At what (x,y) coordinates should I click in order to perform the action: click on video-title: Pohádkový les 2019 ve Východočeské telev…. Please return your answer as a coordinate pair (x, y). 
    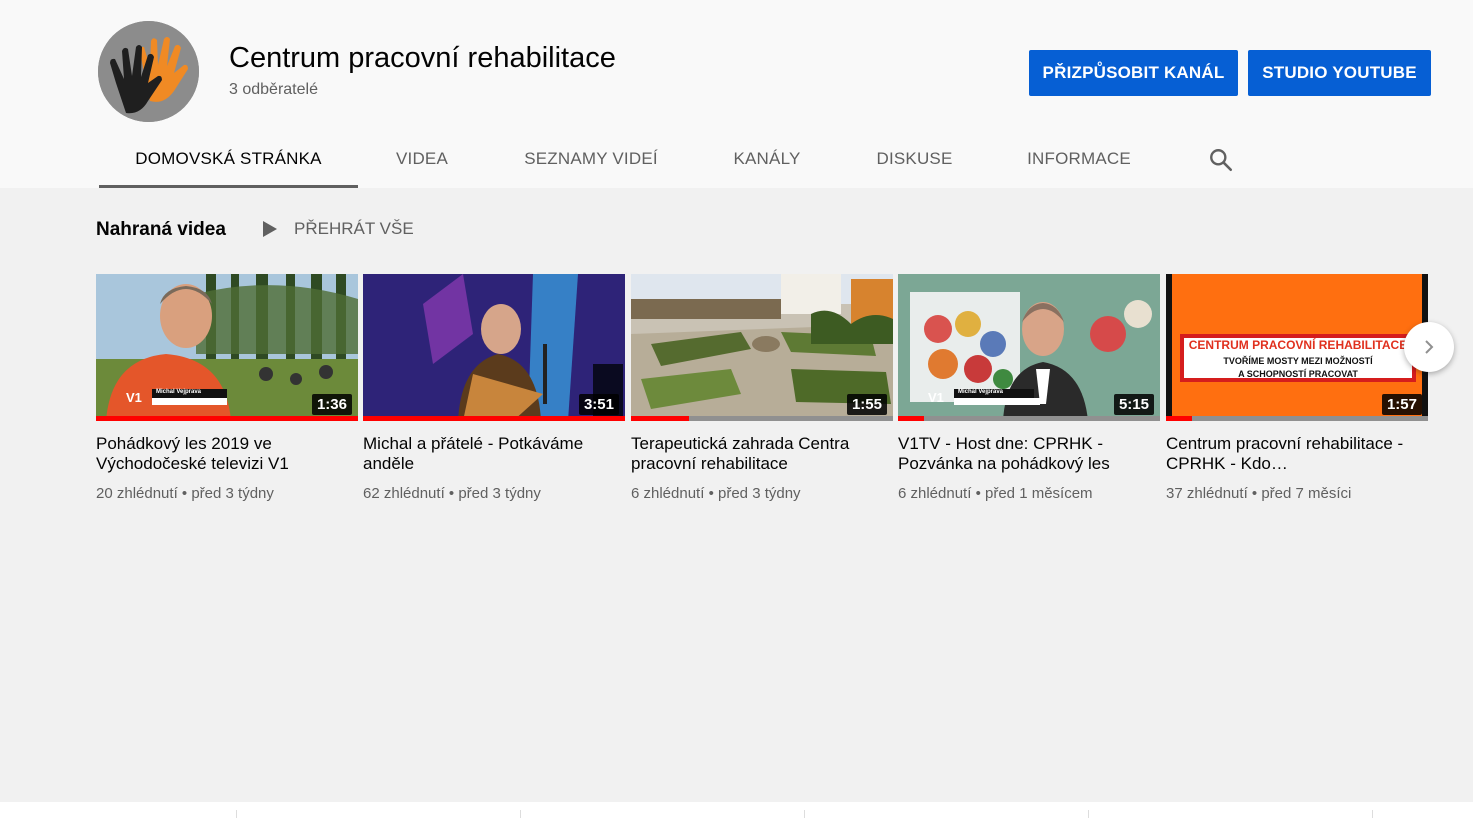
    Looking at the image, I should click on (227, 454).